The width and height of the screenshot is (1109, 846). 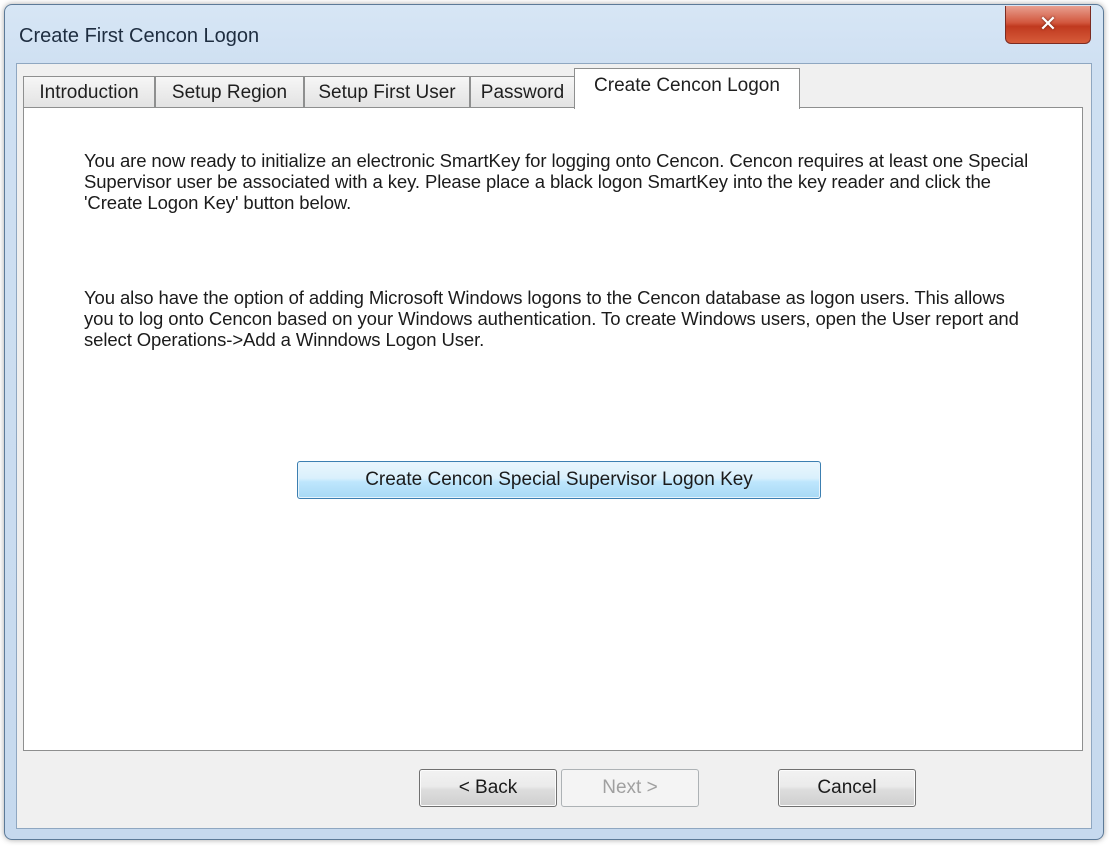 I want to click on button-bar: < Back Next > Cancel, so click(x=555, y=790).